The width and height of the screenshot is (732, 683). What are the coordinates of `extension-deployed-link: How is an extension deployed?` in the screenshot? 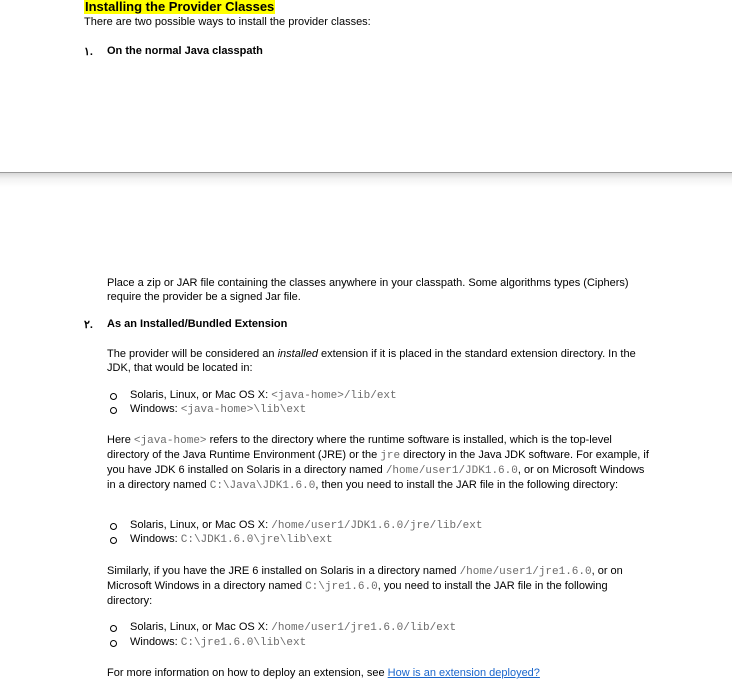 It's located at (464, 673).